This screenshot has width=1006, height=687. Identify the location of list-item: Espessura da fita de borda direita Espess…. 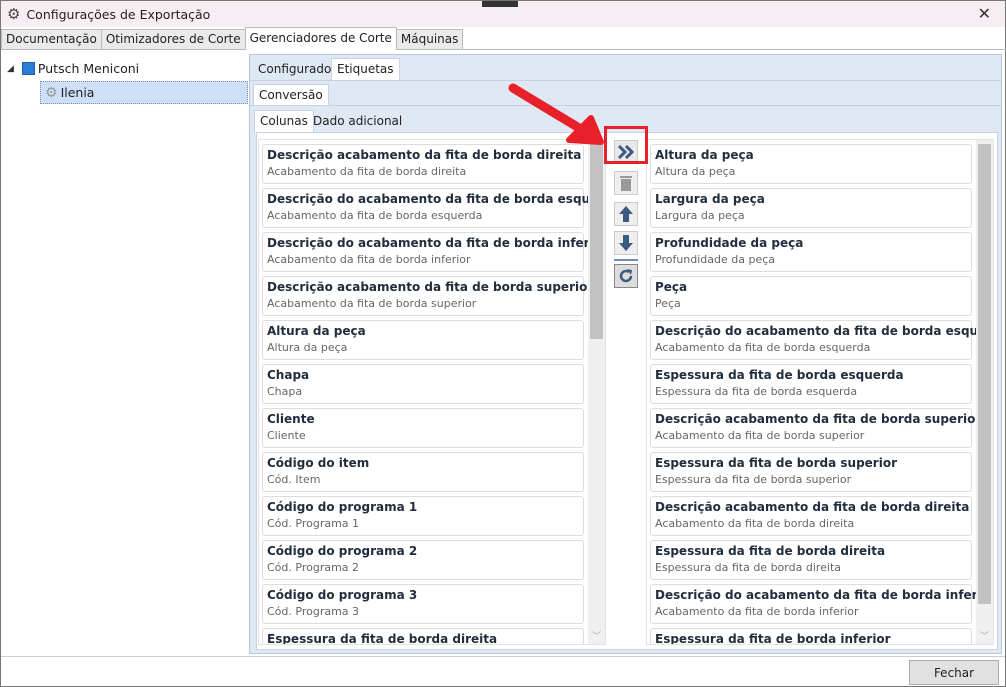
(811, 560).